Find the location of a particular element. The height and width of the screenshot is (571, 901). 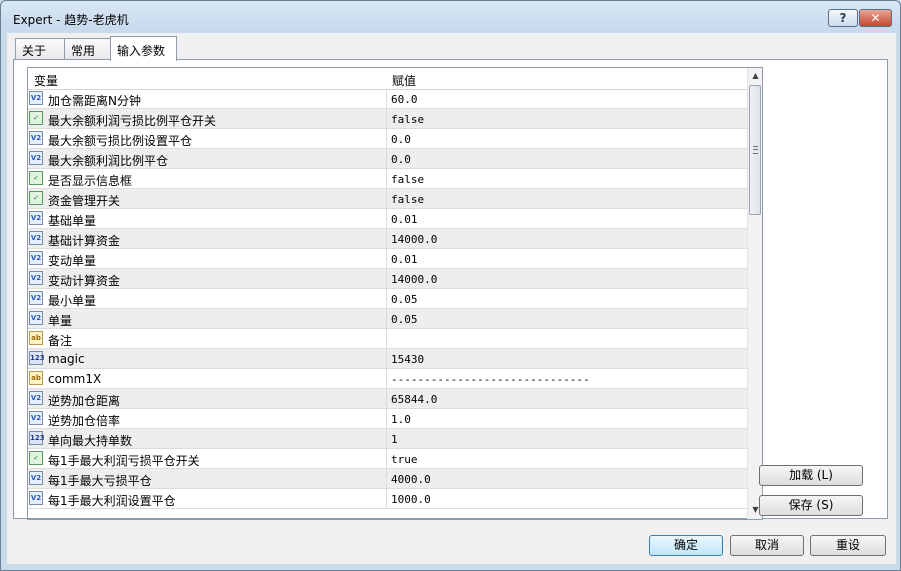

scroll-thumb is located at coordinates (755, 150).